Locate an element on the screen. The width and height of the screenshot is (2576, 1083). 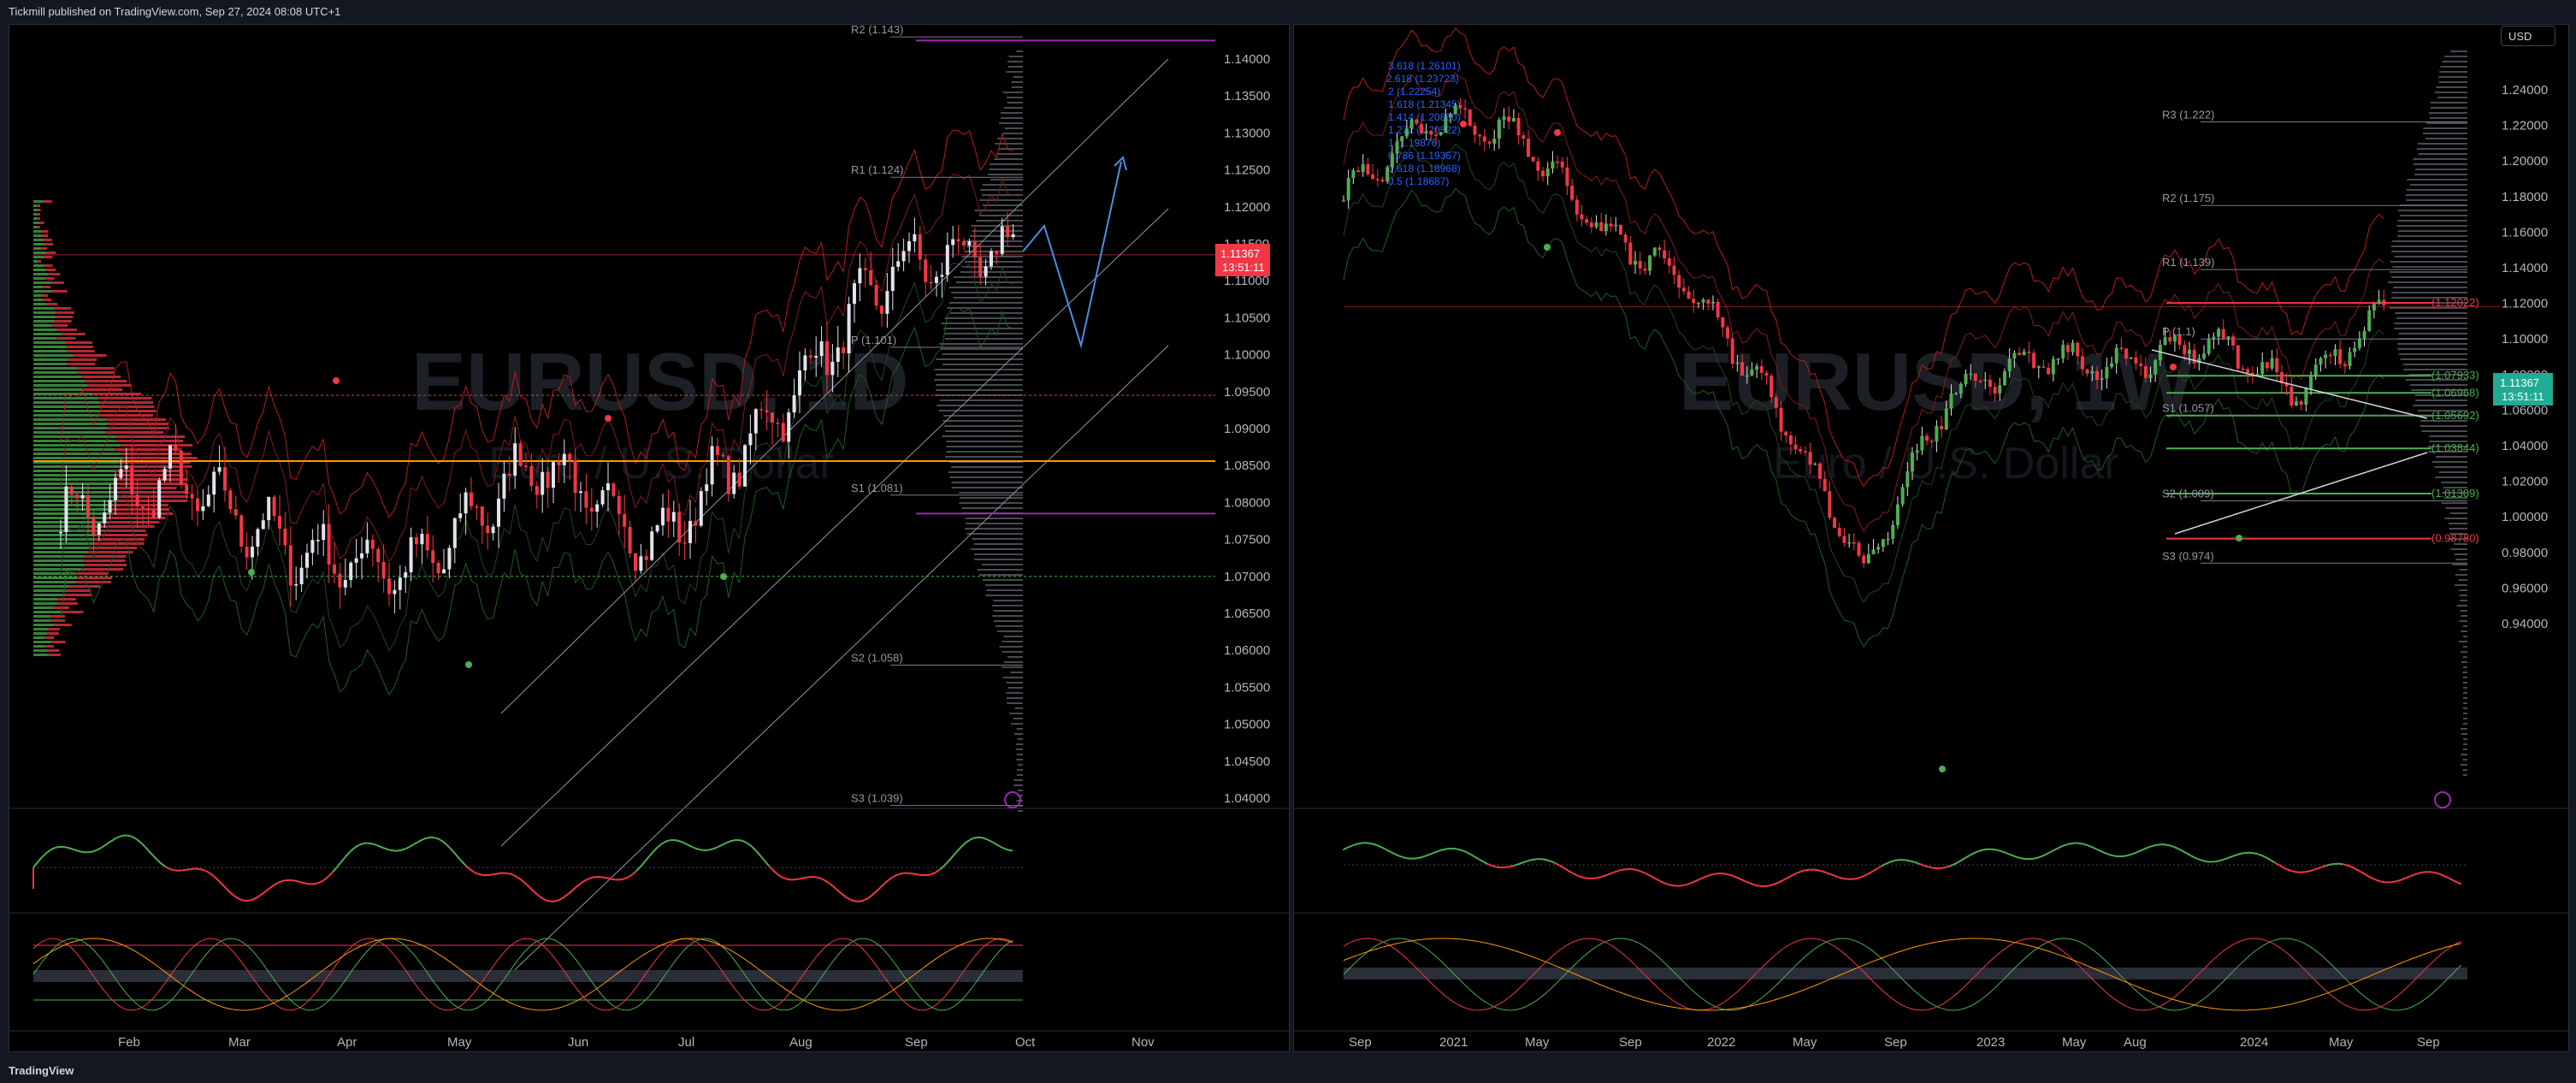
left-time-axis: Feb Mar Apr May Jun Jul Aug Sep Oct Nov is located at coordinates (649, 929).